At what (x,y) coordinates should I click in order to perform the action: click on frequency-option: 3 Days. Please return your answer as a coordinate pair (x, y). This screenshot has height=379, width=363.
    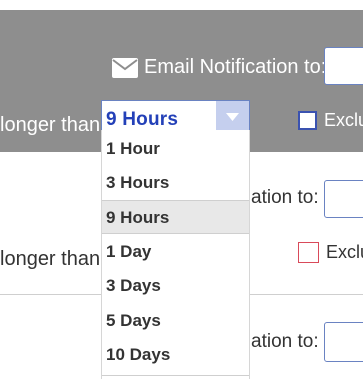
    Looking at the image, I should click on (175, 286).